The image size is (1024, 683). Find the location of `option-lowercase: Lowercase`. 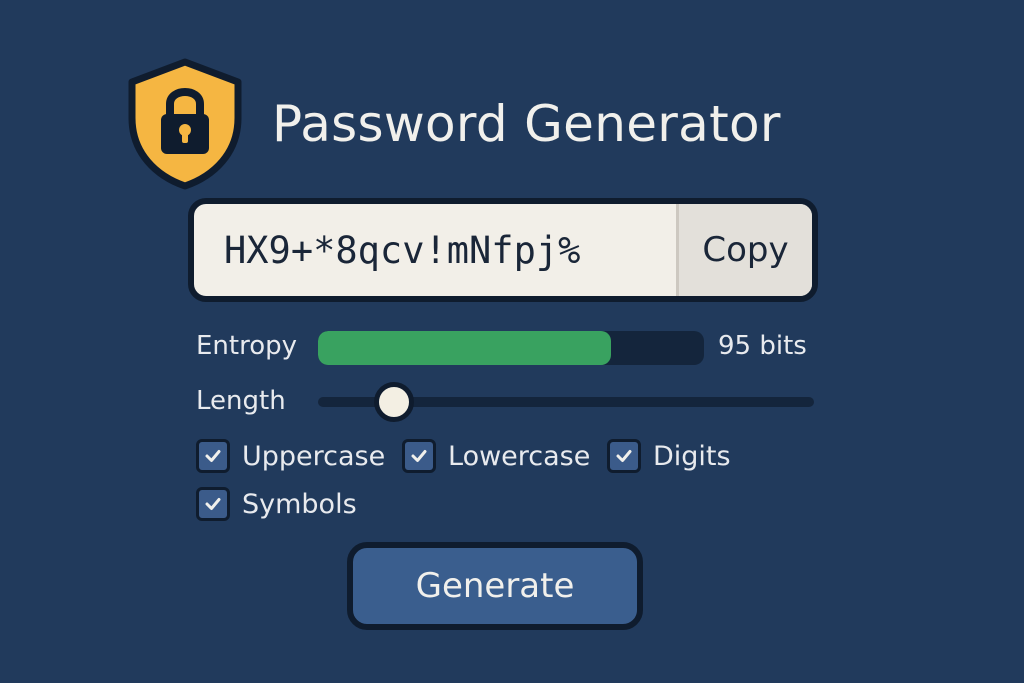

option-lowercase: Lowercase is located at coordinates (496, 456).